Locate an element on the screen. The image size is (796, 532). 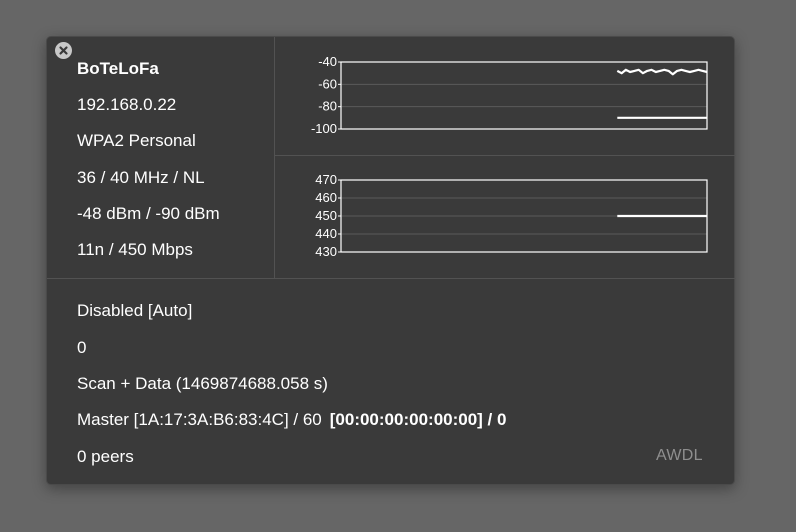
tick-label: -60 is located at coordinates (327, 83).